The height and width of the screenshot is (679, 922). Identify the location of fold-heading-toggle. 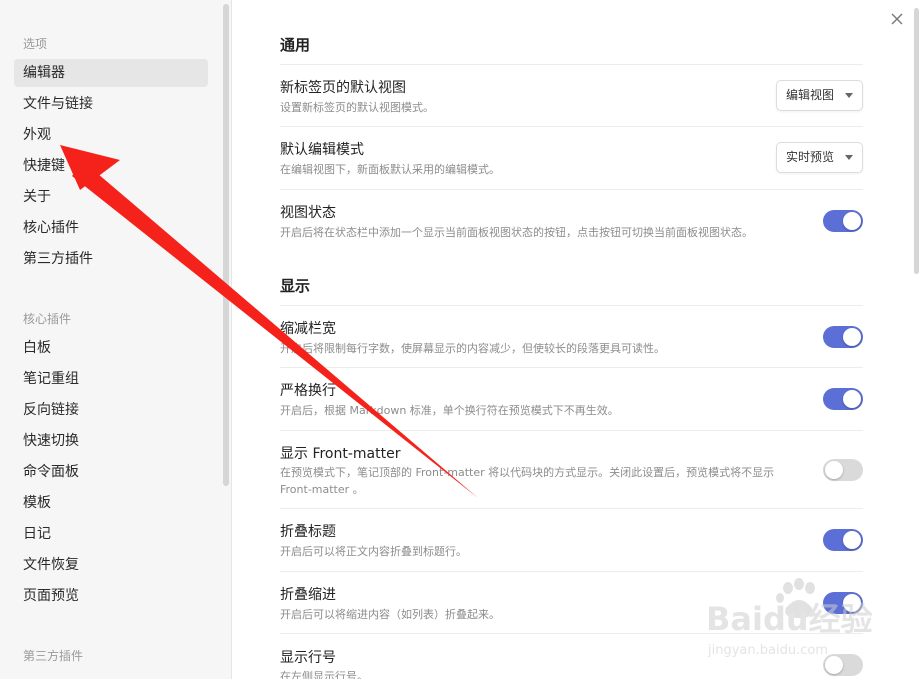
(843, 540).